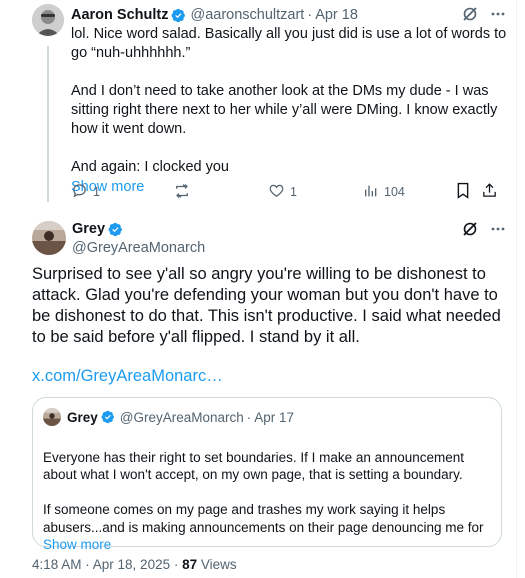 The image size is (525, 578). What do you see at coordinates (315, 192) in the screenshot?
I see `like-button: 1` at bounding box center [315, 192].